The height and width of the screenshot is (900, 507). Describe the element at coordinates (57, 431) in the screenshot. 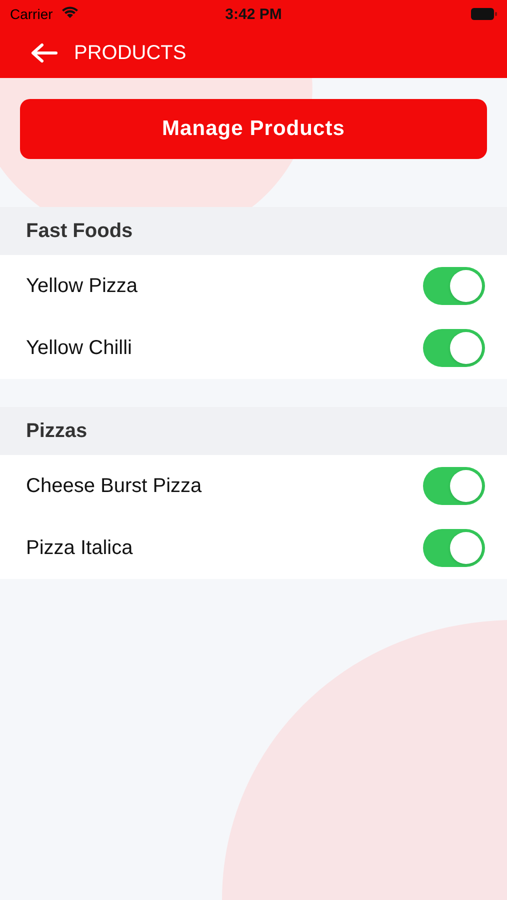

I see `section-header: Pizzas` at that location.